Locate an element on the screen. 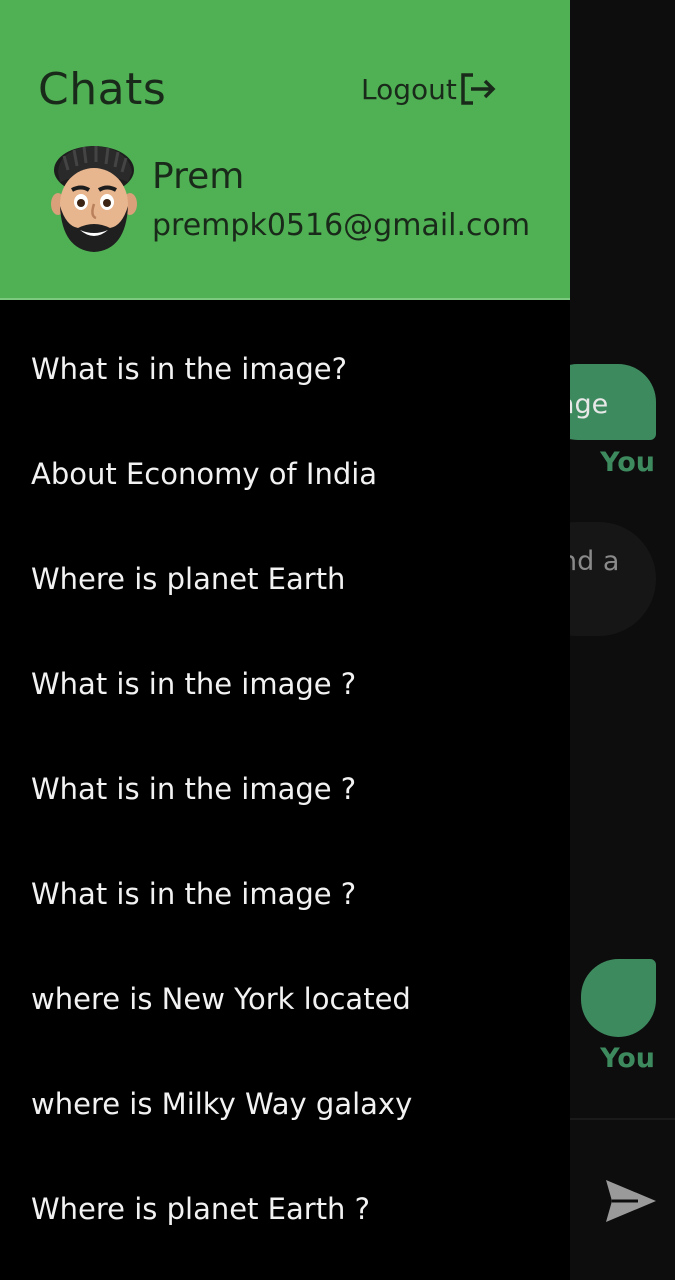 This screenshot has height=1280, width=675. user-email: prempk0516@gmail.com is located at coordinates (341, 225).